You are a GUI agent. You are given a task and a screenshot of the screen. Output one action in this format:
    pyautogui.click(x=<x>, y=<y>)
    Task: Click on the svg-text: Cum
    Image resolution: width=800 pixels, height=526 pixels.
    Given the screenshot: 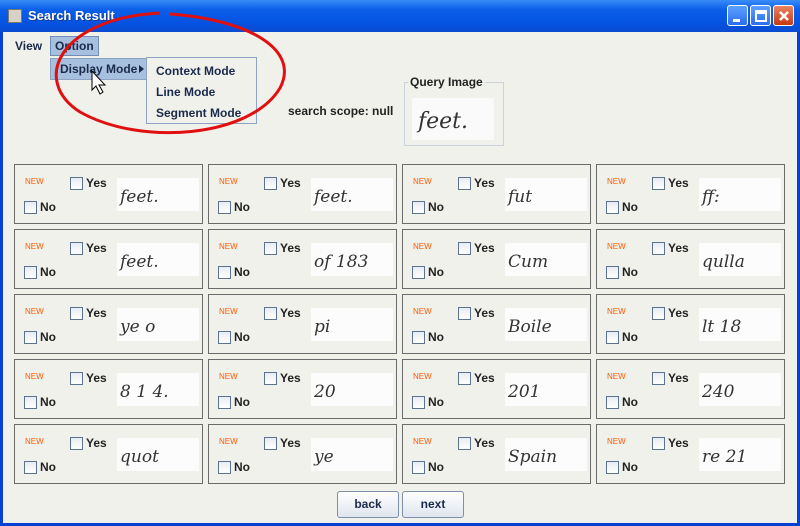 What is the action you would take?
    pyautogui.click(x=528, y=262)
    